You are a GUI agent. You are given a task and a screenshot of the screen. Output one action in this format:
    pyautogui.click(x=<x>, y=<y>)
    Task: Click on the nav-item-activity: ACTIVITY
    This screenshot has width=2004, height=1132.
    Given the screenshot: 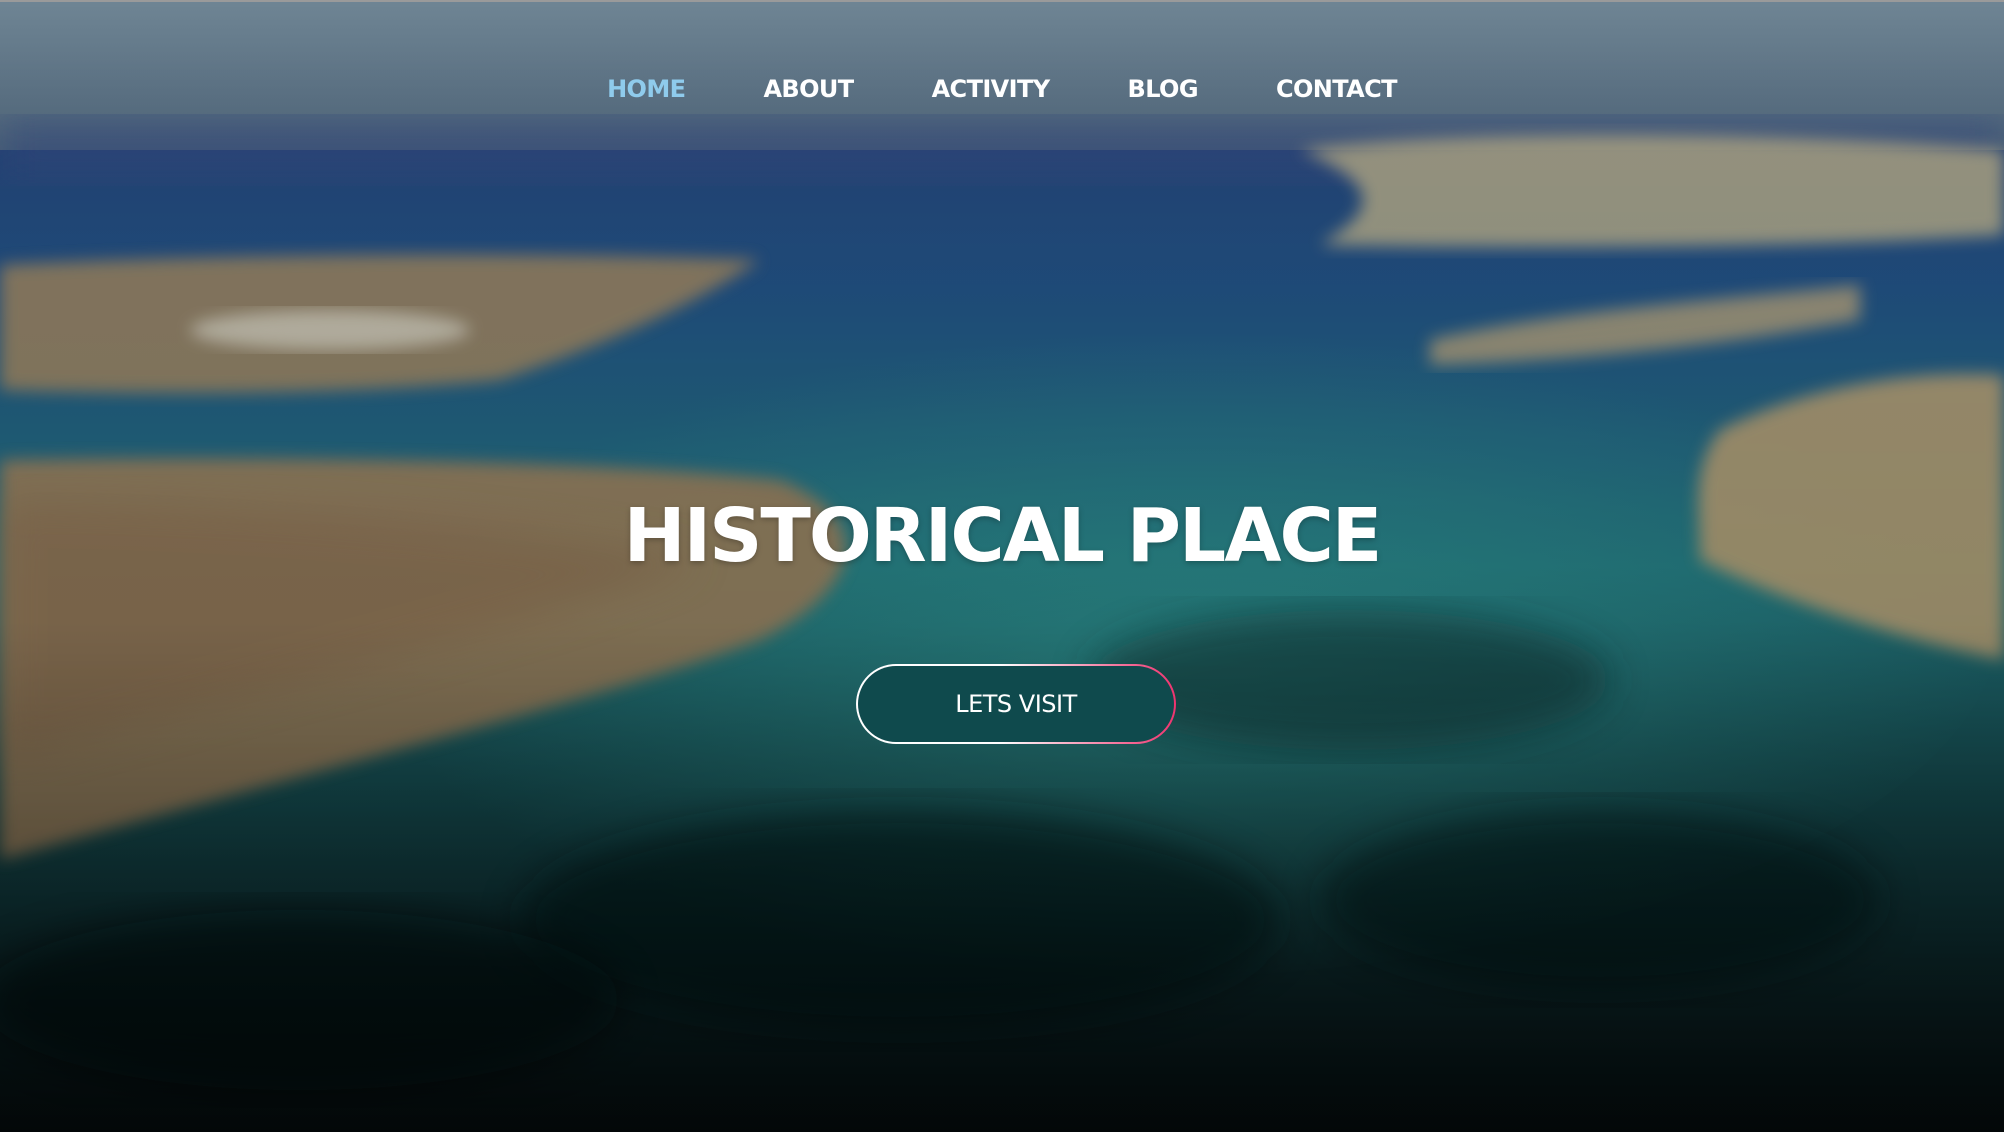 What is the action you would take?
    pyautogui.click(x=991, y=89)
    